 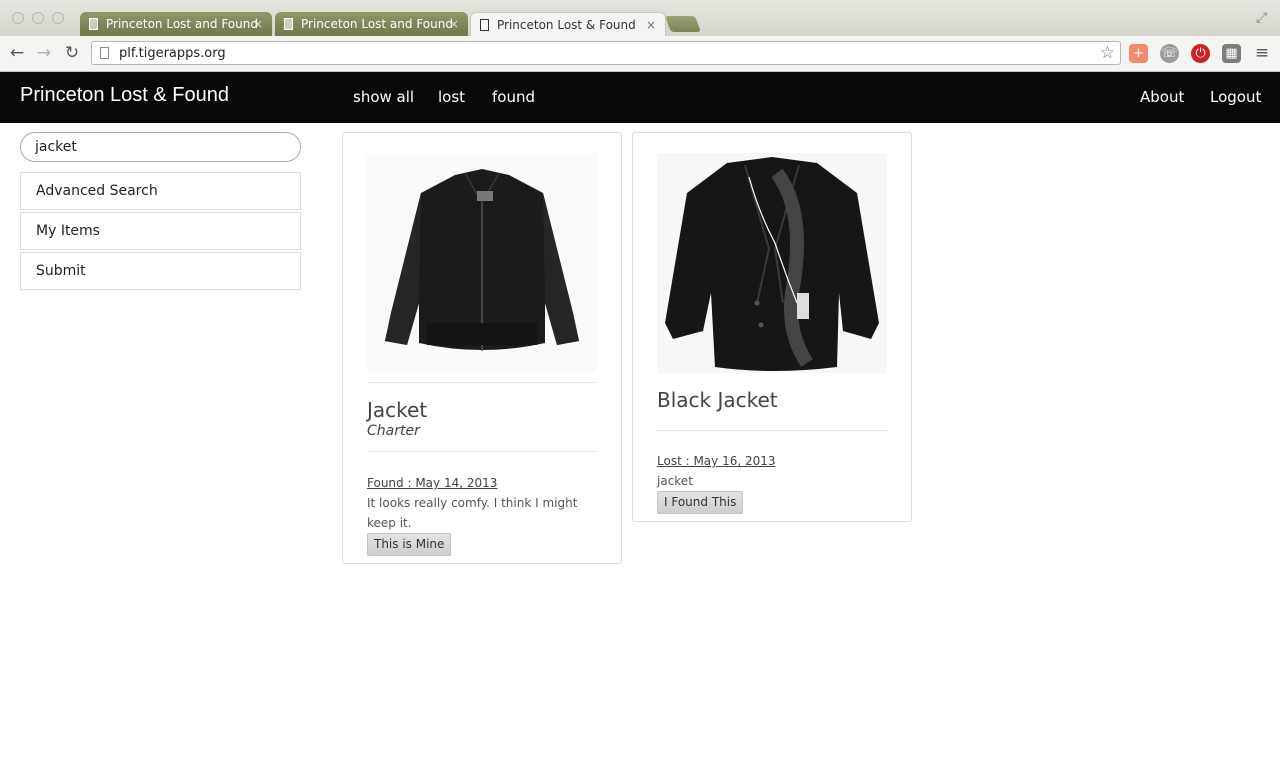 What do you see at coordinates (683, 24) in the screenshot?
I see `new-tab-button` at bounding box center [683, 24].